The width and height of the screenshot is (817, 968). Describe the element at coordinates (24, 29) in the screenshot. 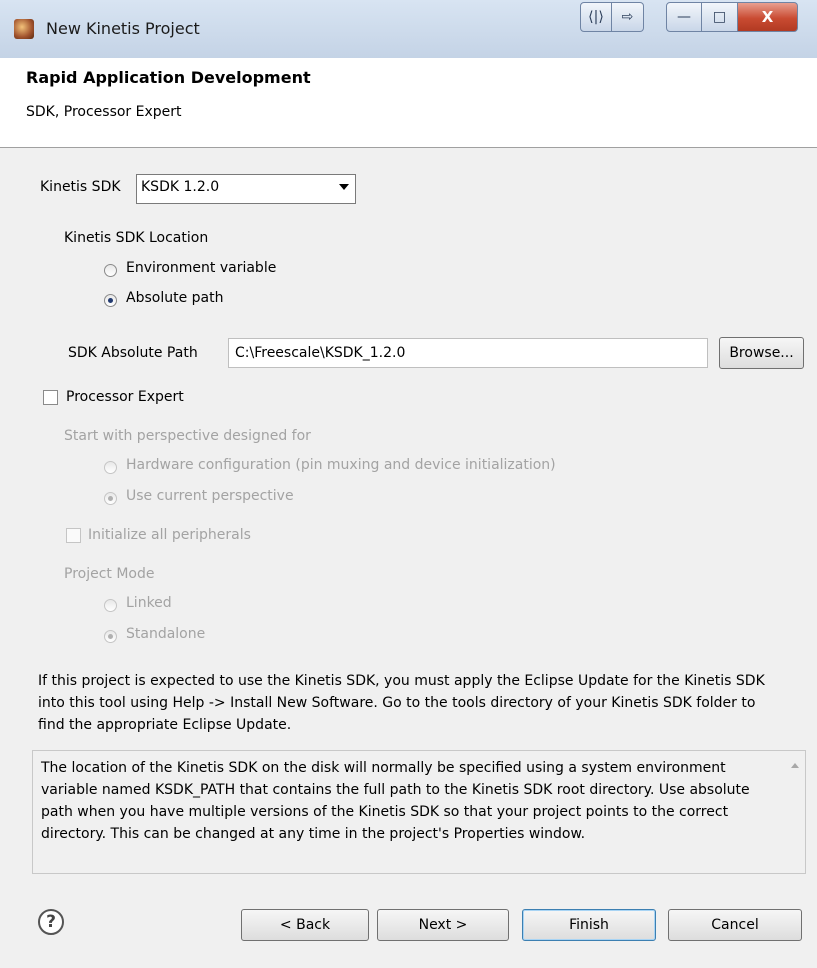

I see `app-icon` at that location.